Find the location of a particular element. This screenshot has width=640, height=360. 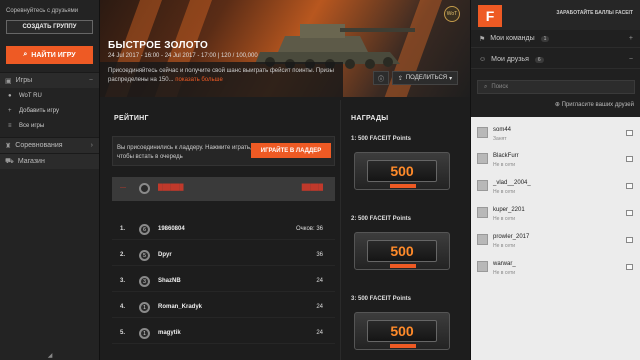

my-teams-section: ⚑ Мои команды 1 + is located at coordinates (555, 39).